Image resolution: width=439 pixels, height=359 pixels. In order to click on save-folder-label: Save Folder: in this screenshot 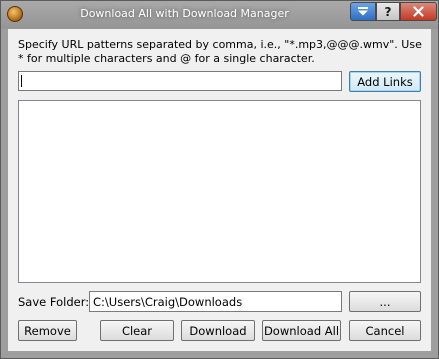, I will do `click(54, 302)`.